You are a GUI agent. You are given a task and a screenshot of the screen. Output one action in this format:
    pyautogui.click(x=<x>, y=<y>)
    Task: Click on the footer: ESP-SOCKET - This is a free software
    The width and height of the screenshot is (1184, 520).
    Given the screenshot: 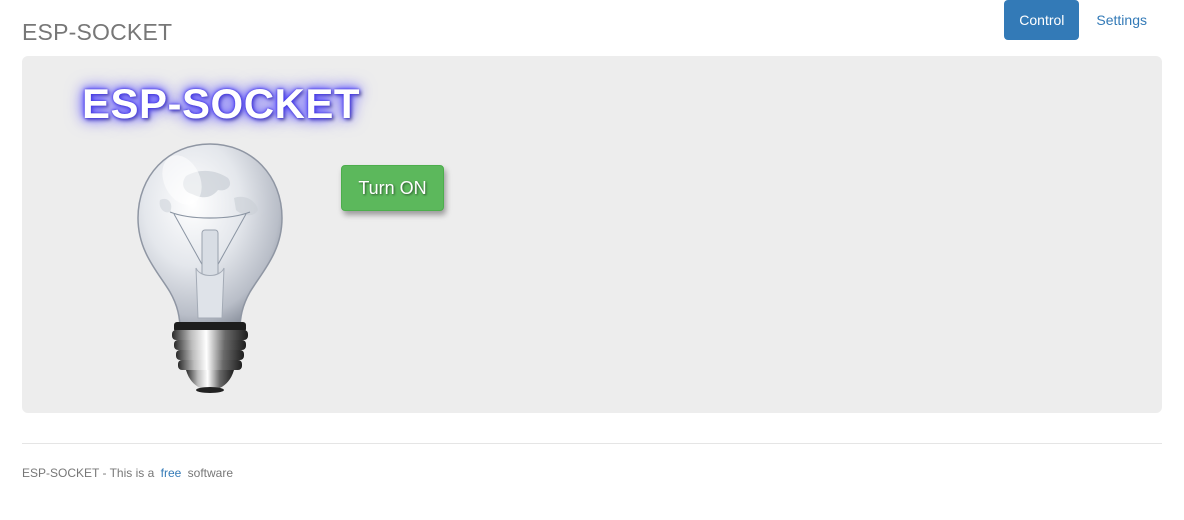 What is the action you would take?
    pyautogui.click(x=127, y=473)
    